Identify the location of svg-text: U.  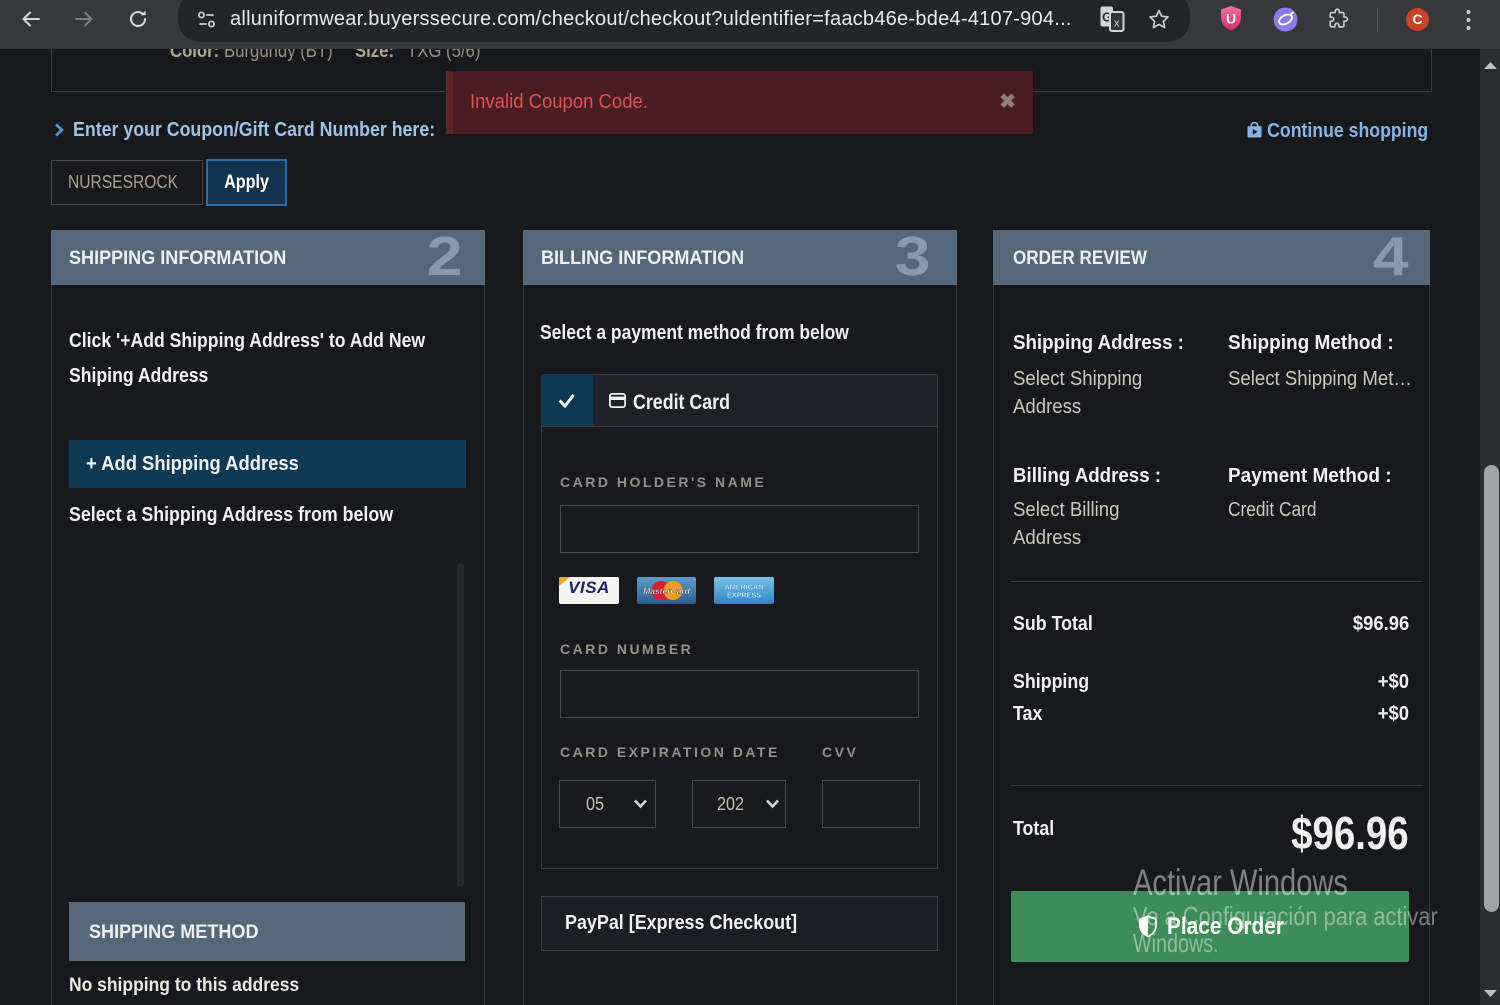
(1231, 19).